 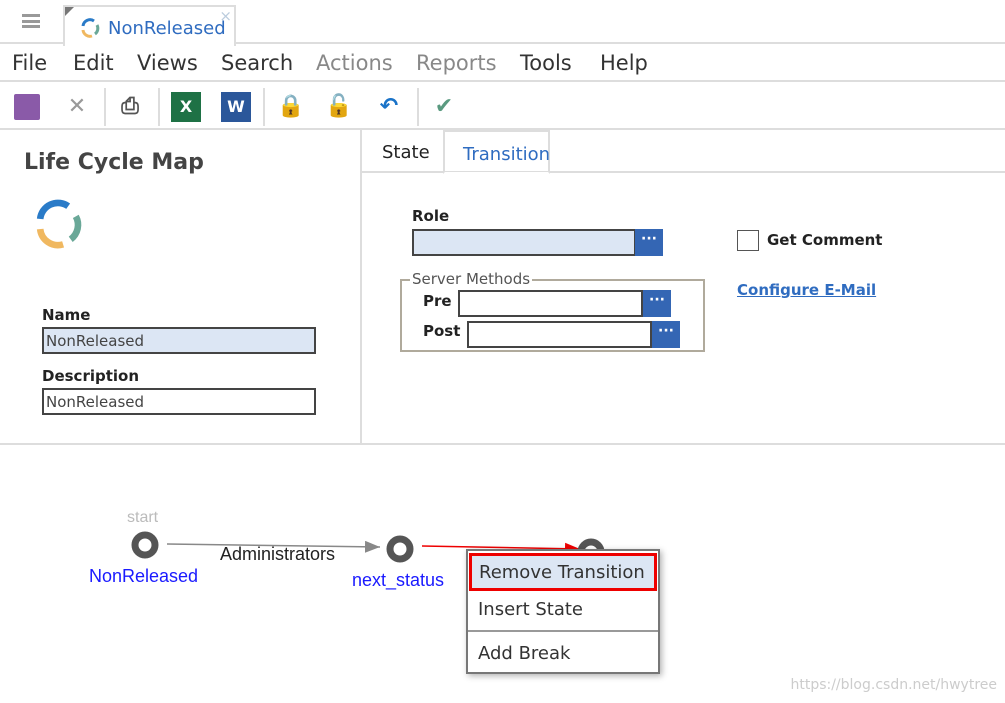 I want to click on server-methods-label: Server Methods, so click(x=471, y=279).